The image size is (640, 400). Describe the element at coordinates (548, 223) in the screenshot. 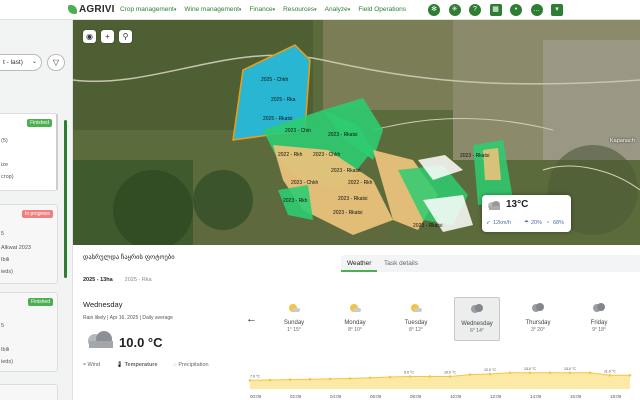

I see `droplet-icon: ◔` at that location.